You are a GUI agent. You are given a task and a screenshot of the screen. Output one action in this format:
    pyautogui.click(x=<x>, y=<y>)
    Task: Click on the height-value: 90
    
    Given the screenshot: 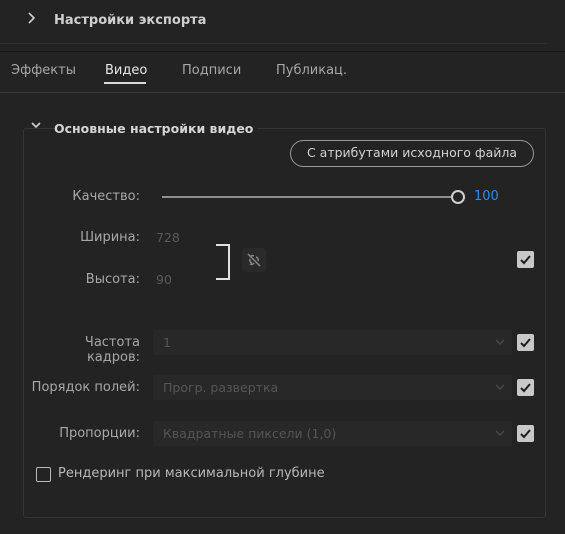 What is the action you would take?
    pyautogui.click(x=164, y=279)
    